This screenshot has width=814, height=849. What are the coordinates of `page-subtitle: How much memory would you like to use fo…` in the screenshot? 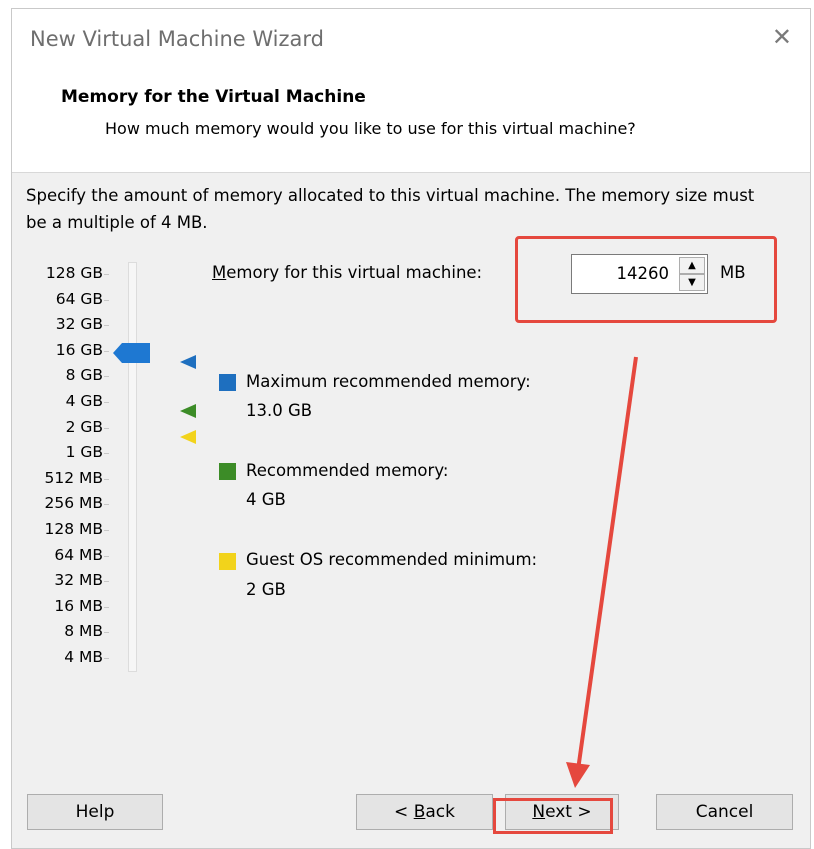 It's located at (370, 128).